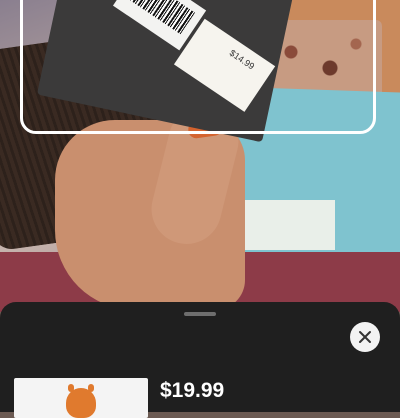  I want to click on product-thumbnail, so click(81, 398).